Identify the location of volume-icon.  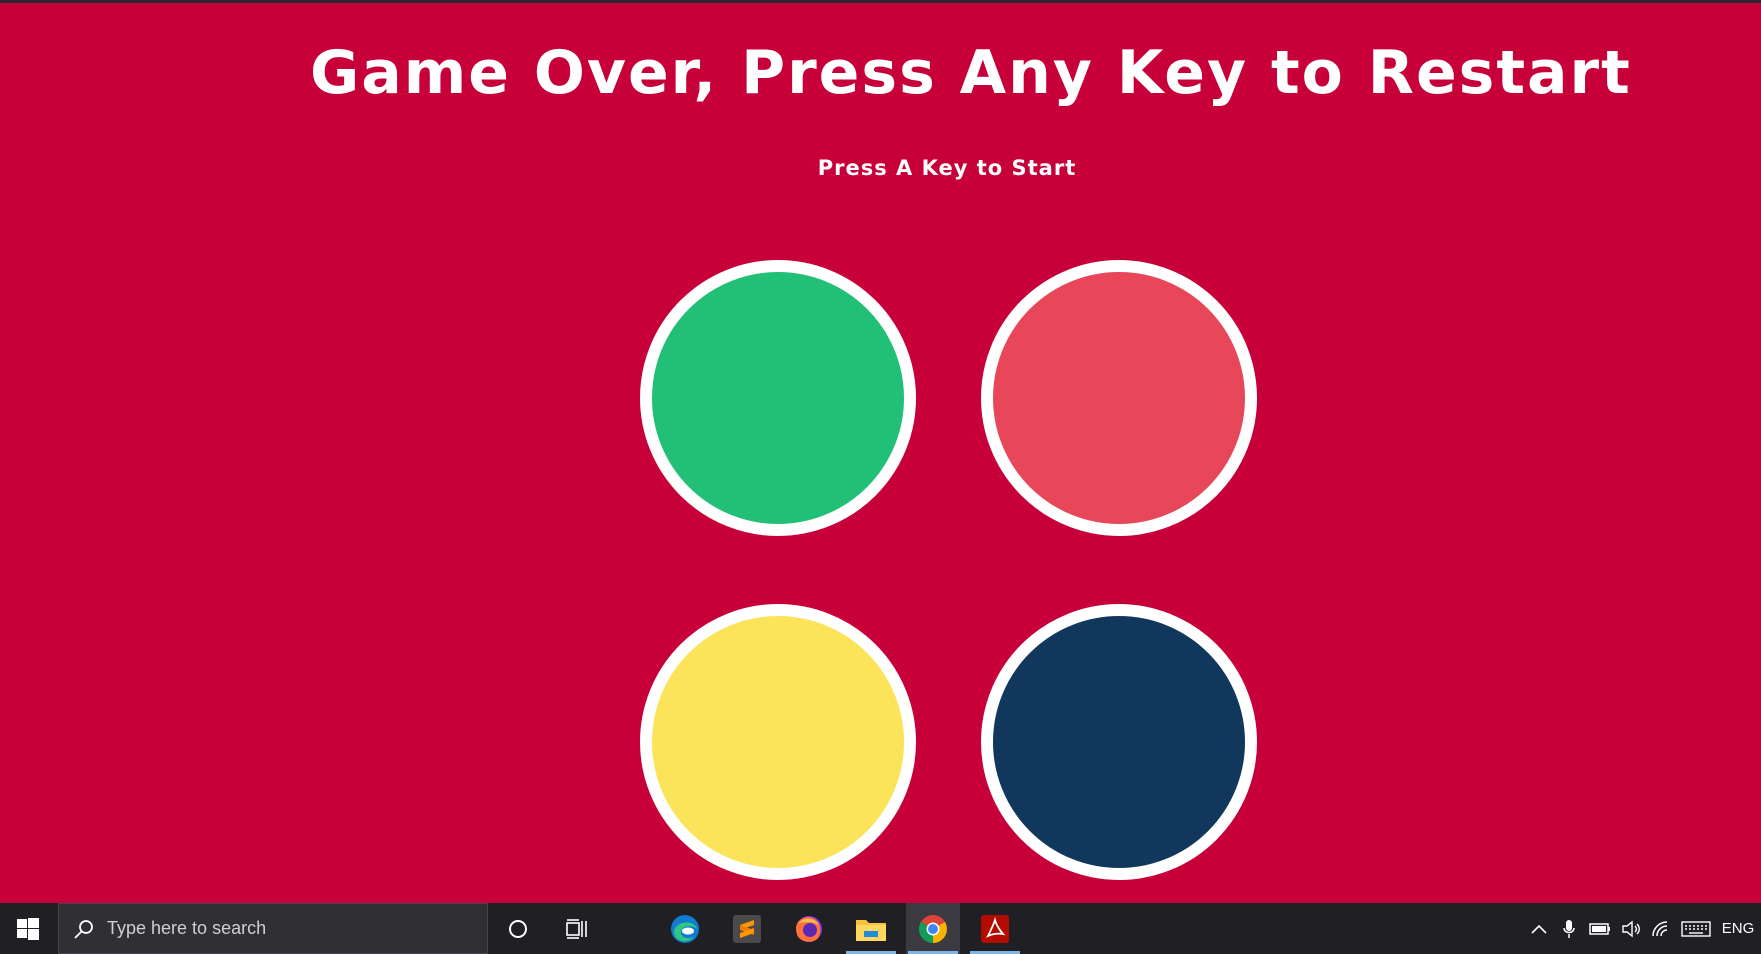
(1631, 928).